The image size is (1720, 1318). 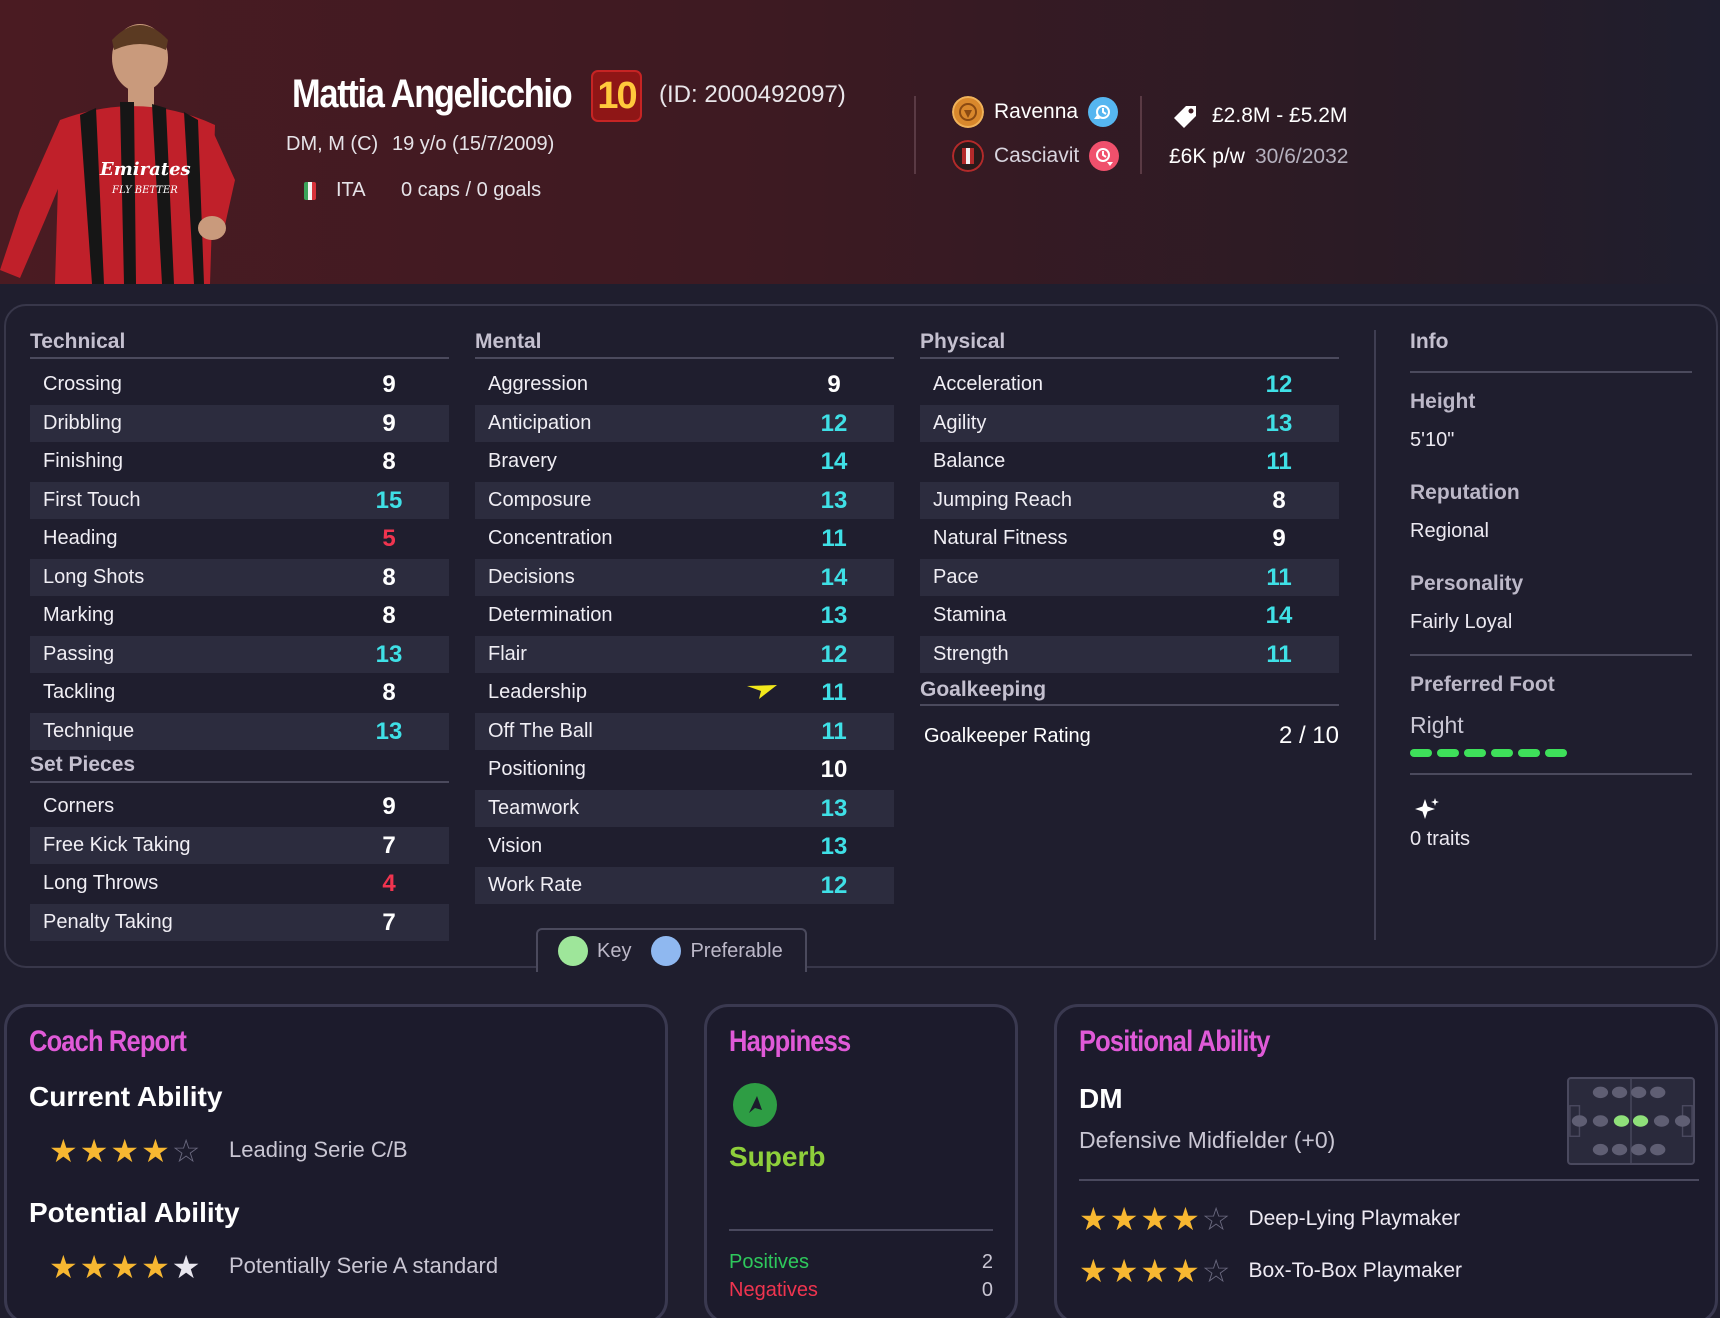 I want to click on attr-row-pace: Pace 11, so click(x=1129, y=577).